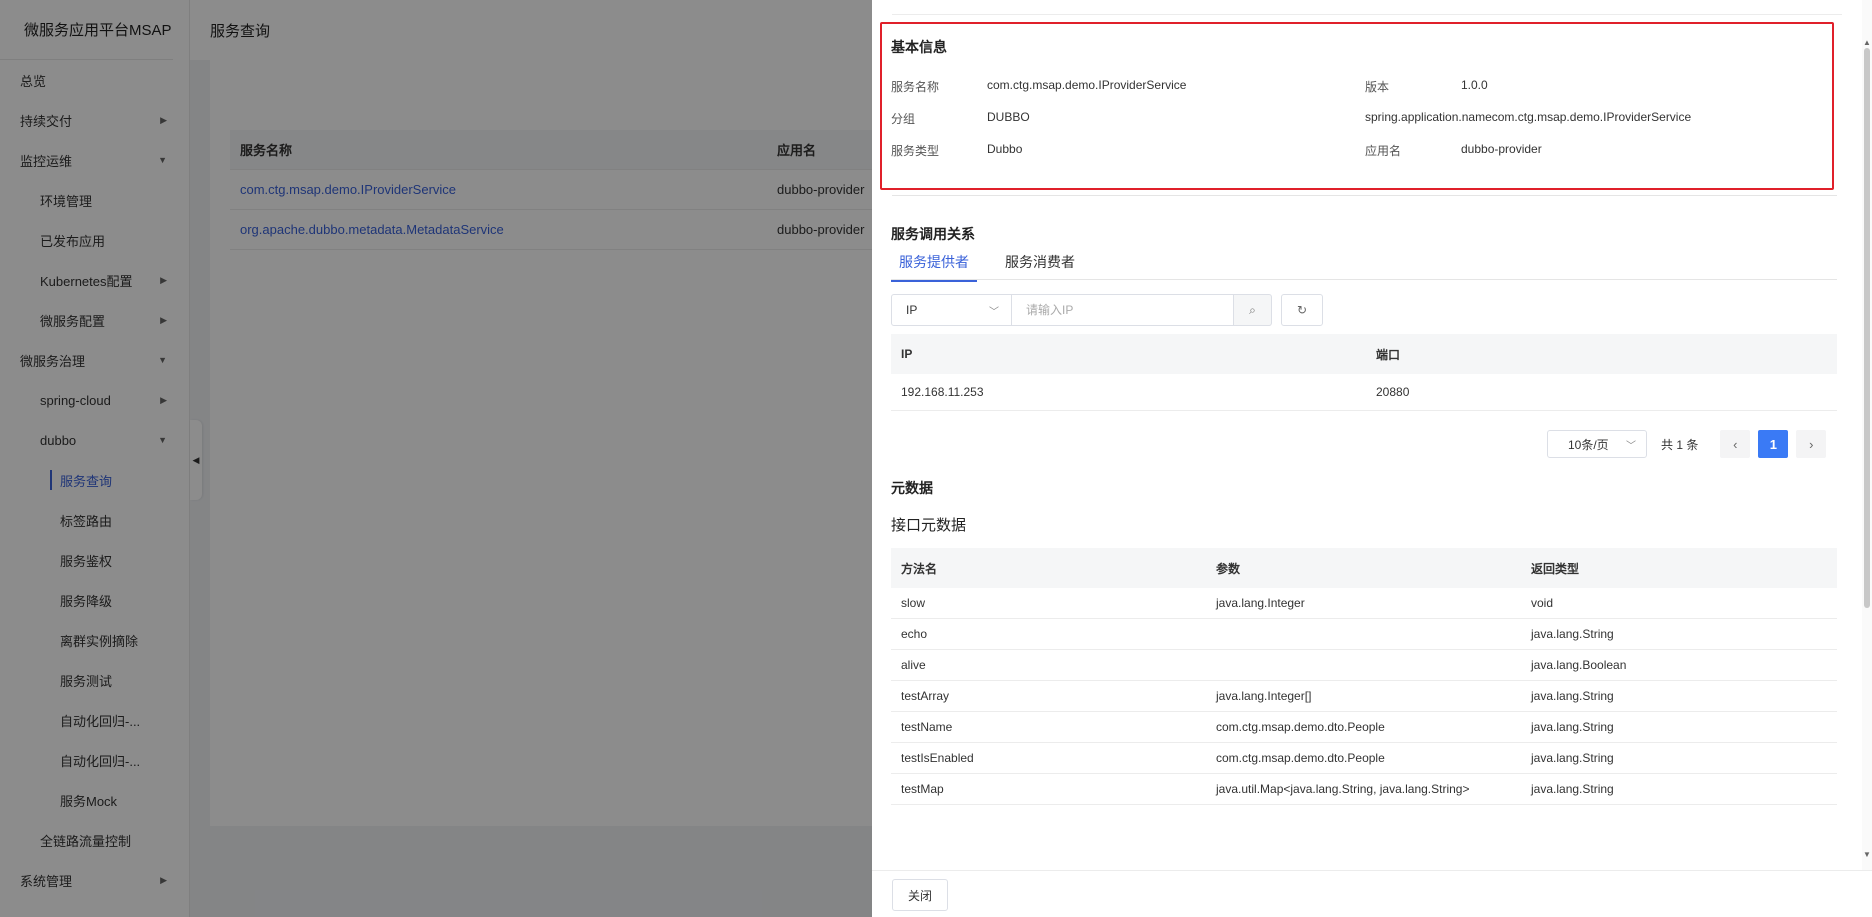 The width and height of the screenshot is (1872, 917). Describe the element at coordinates (1364, 392) in the screenshot. I see `table-row: 192.168.11.253 20880` at that location.